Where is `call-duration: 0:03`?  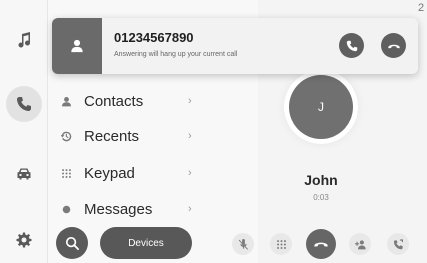 call-duration: 0:03 is located at coordinates (321, 197).